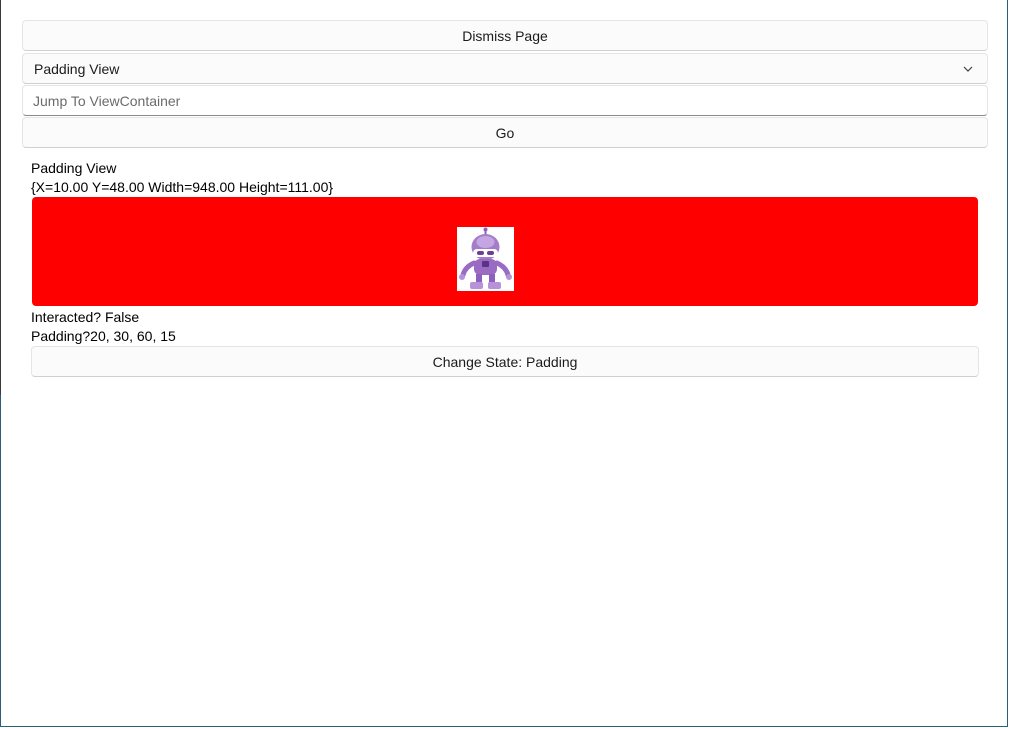  Describe the element at coordinates (505, 68) in the screenshot. I see `page-picker: Padding View` at that location.